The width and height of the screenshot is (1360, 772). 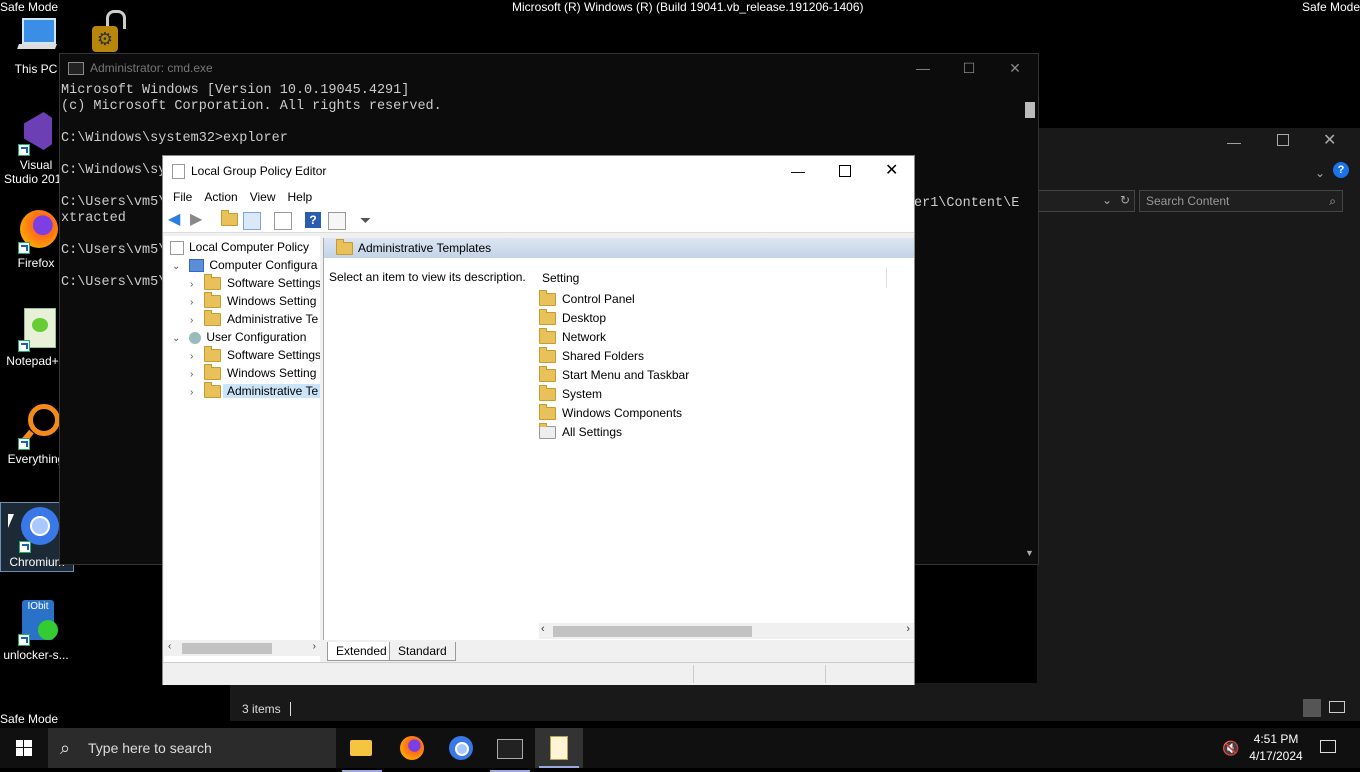 What do you see at coordinates (1283, 140) in the screenshot?
I see `explorer-maximize-button` at bounding box center [1283, 140].